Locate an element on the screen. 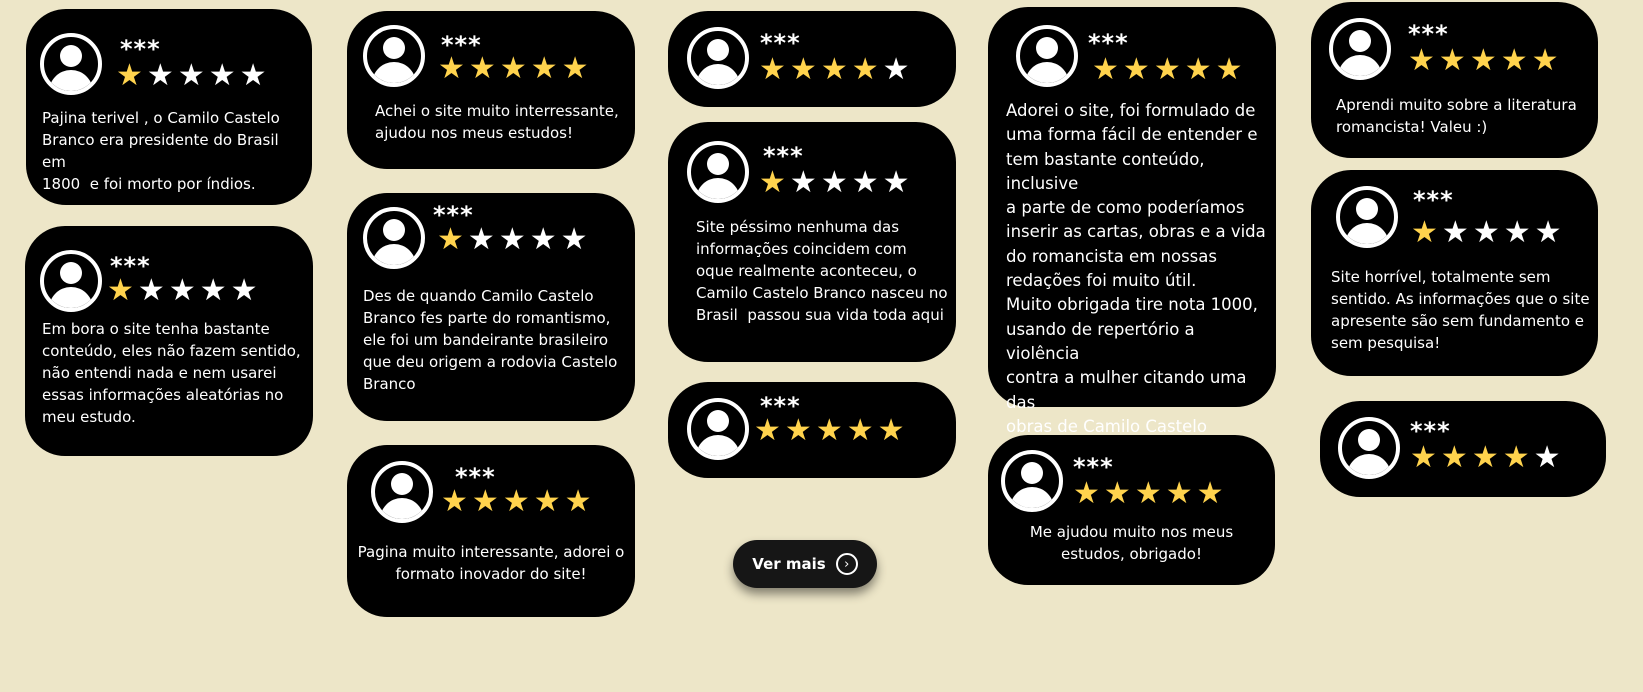  ver-mais-label: Ver mais is located at coordinates (789, 564).